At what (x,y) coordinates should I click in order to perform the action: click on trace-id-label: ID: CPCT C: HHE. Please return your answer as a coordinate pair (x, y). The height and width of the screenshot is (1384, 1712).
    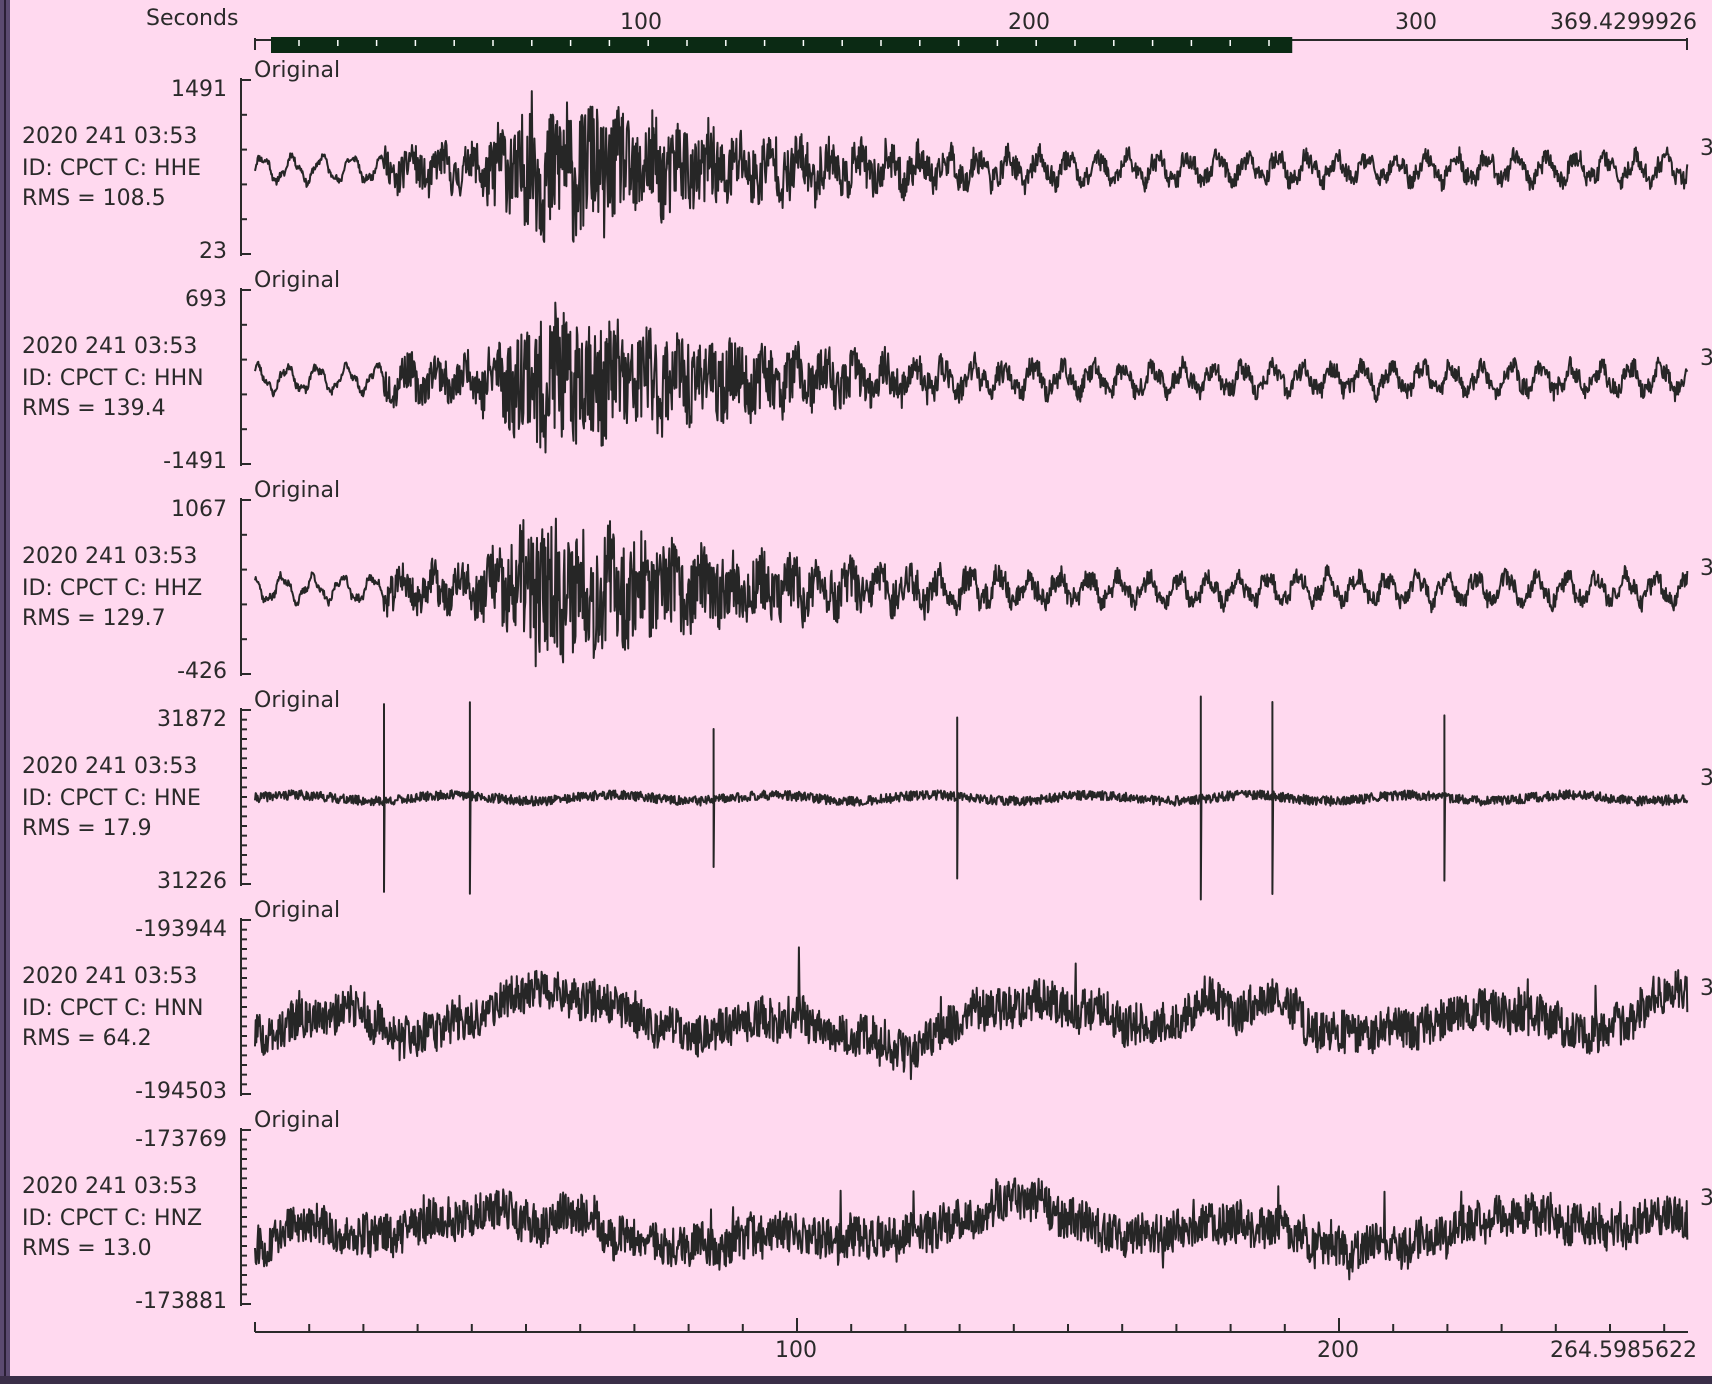
    Looking at the image, I should click on (111, 168).